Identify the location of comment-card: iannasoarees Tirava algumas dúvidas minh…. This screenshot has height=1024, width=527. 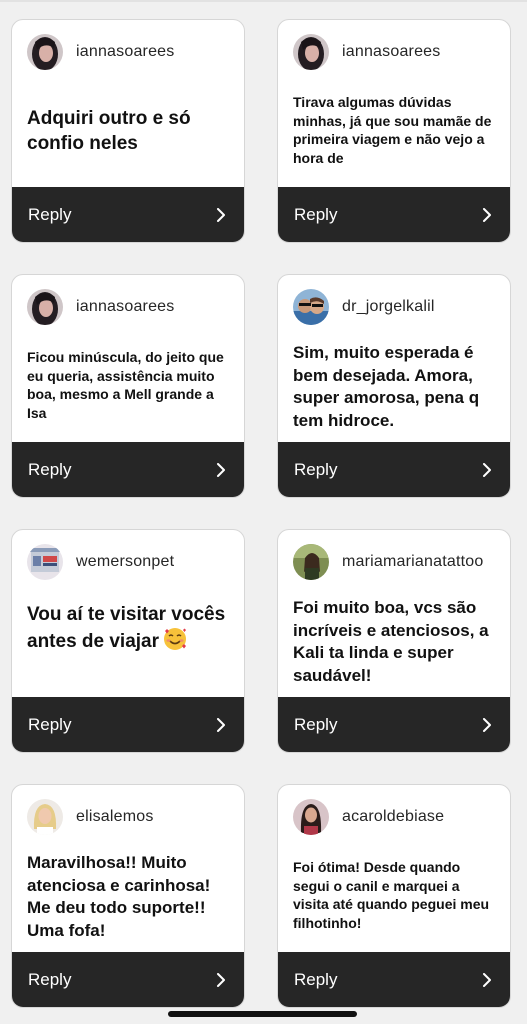
(394, 131).